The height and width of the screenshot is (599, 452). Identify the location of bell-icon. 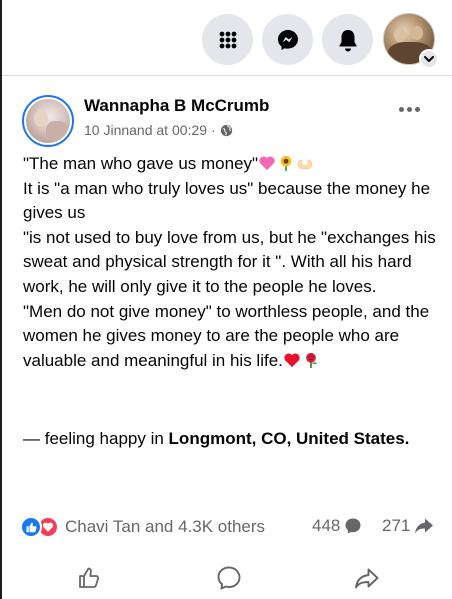
(347, 40).